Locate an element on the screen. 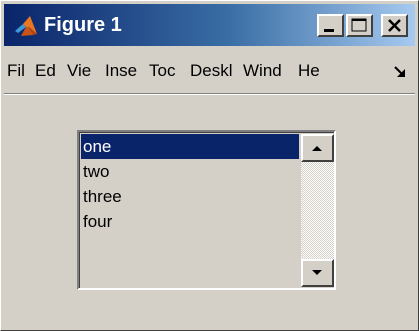 Image resolution: width=419 pixels, height=331 pixels. menu-bar: Fil Ed Vie Inse Toc Deskl Wind He is located at coordinates (209, 71).